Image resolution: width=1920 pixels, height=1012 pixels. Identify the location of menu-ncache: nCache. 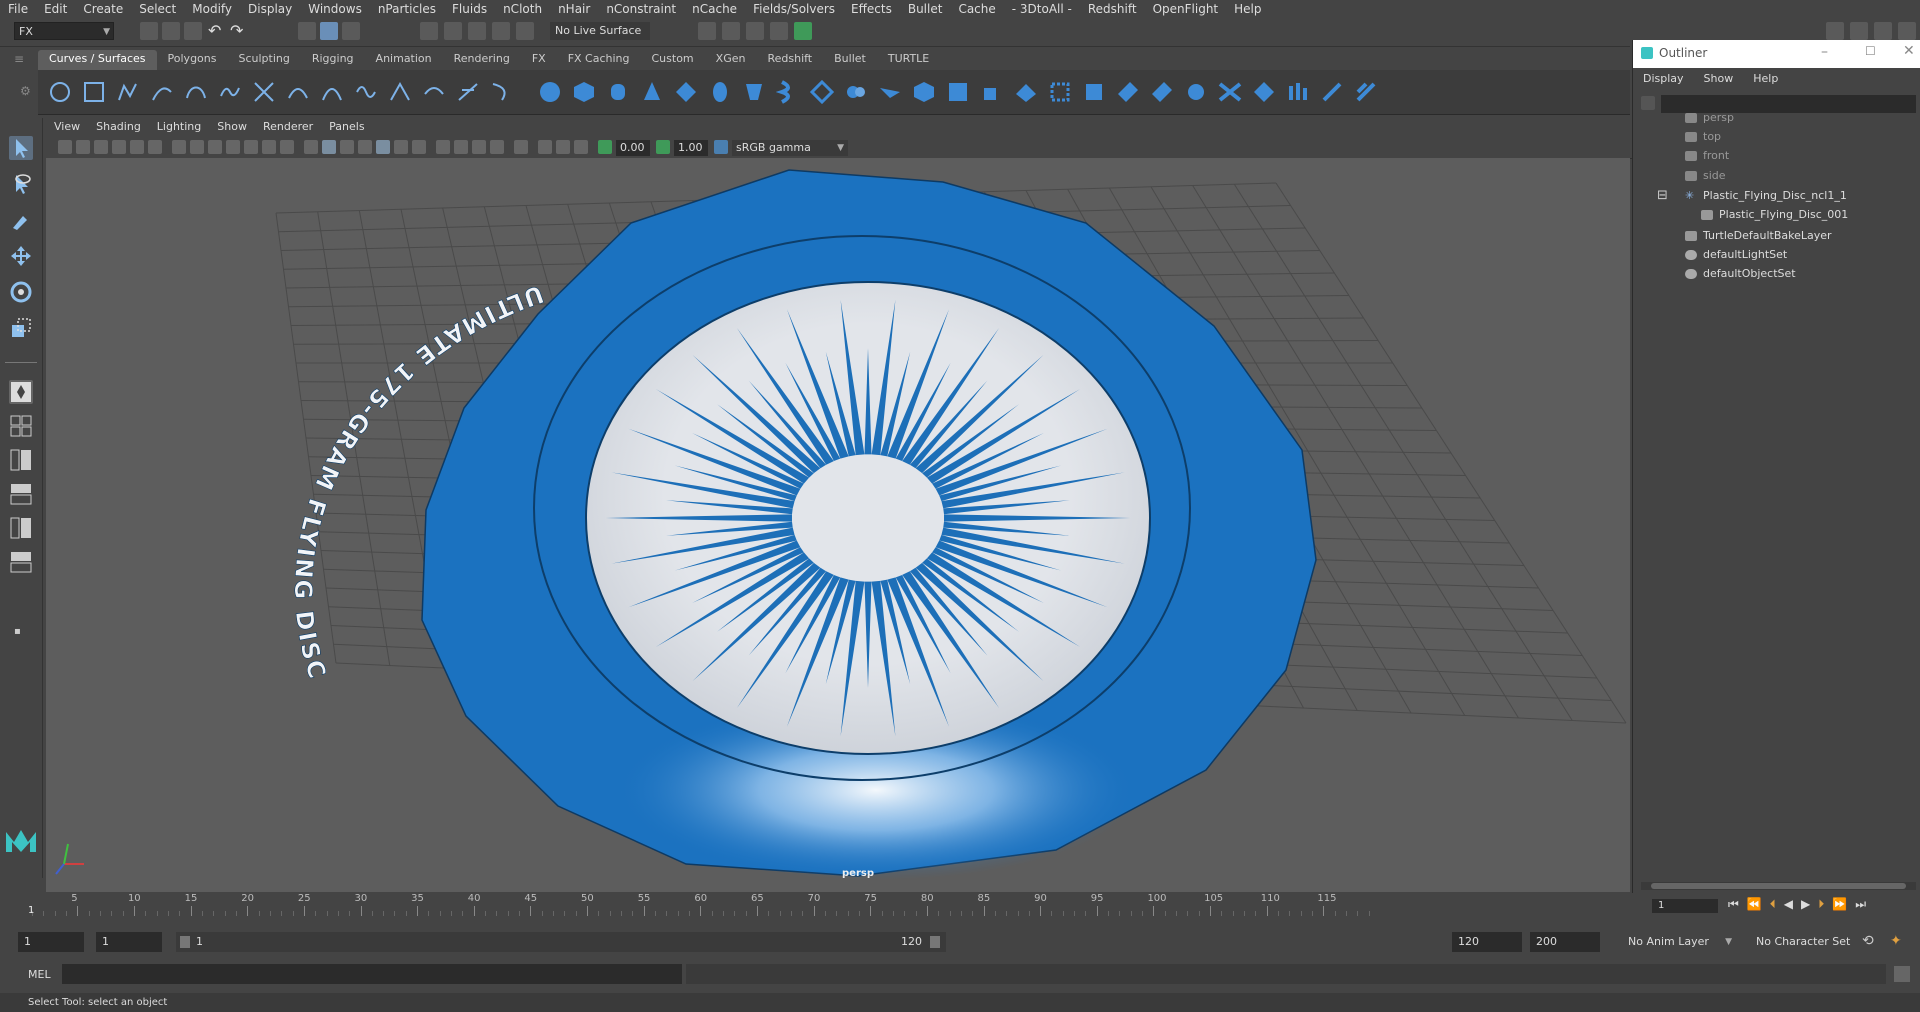
(714, 9).